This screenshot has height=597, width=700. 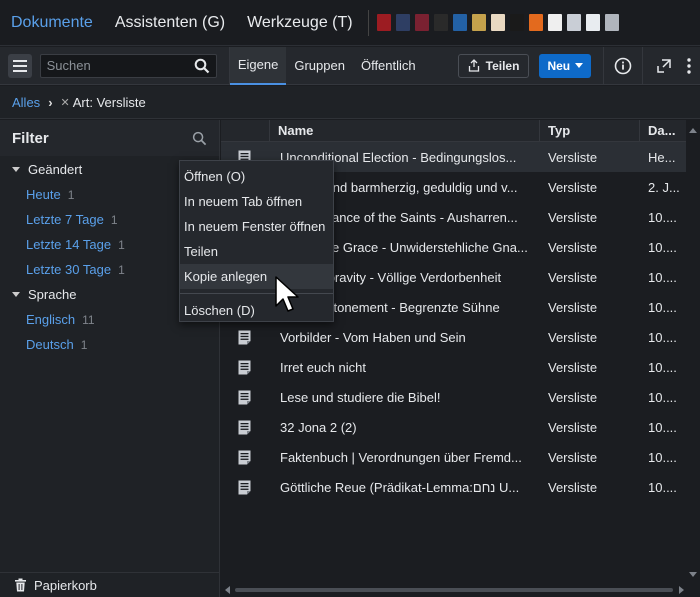 I want to click on open-in-panel-button, so click(x=664, y=66).